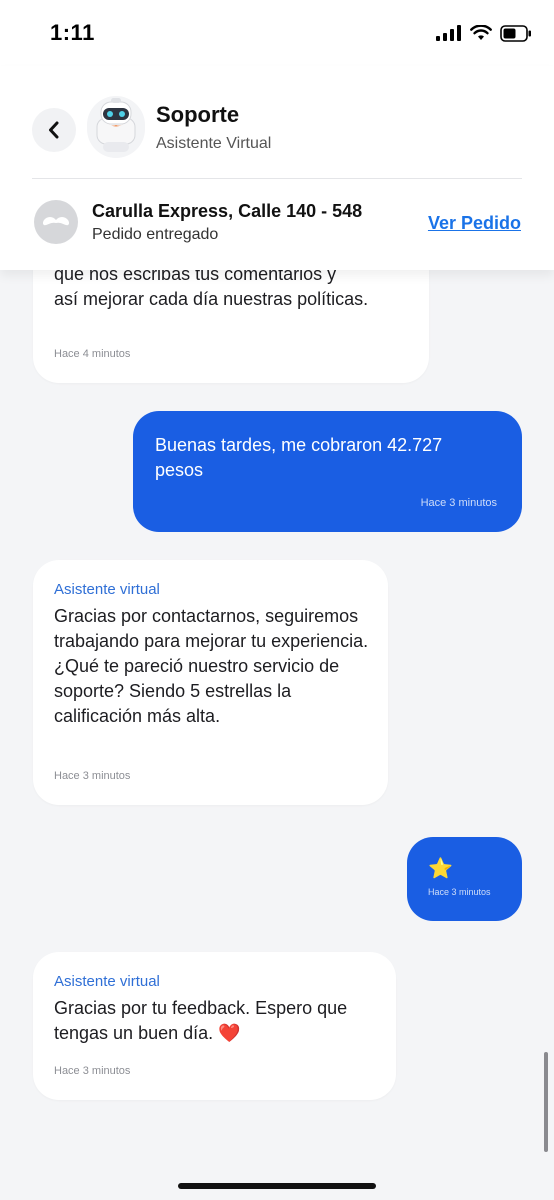  Describe the element at coordinates (92, 354) in the screenshot. I see `message-time: Hace 4 minutos` at that location.